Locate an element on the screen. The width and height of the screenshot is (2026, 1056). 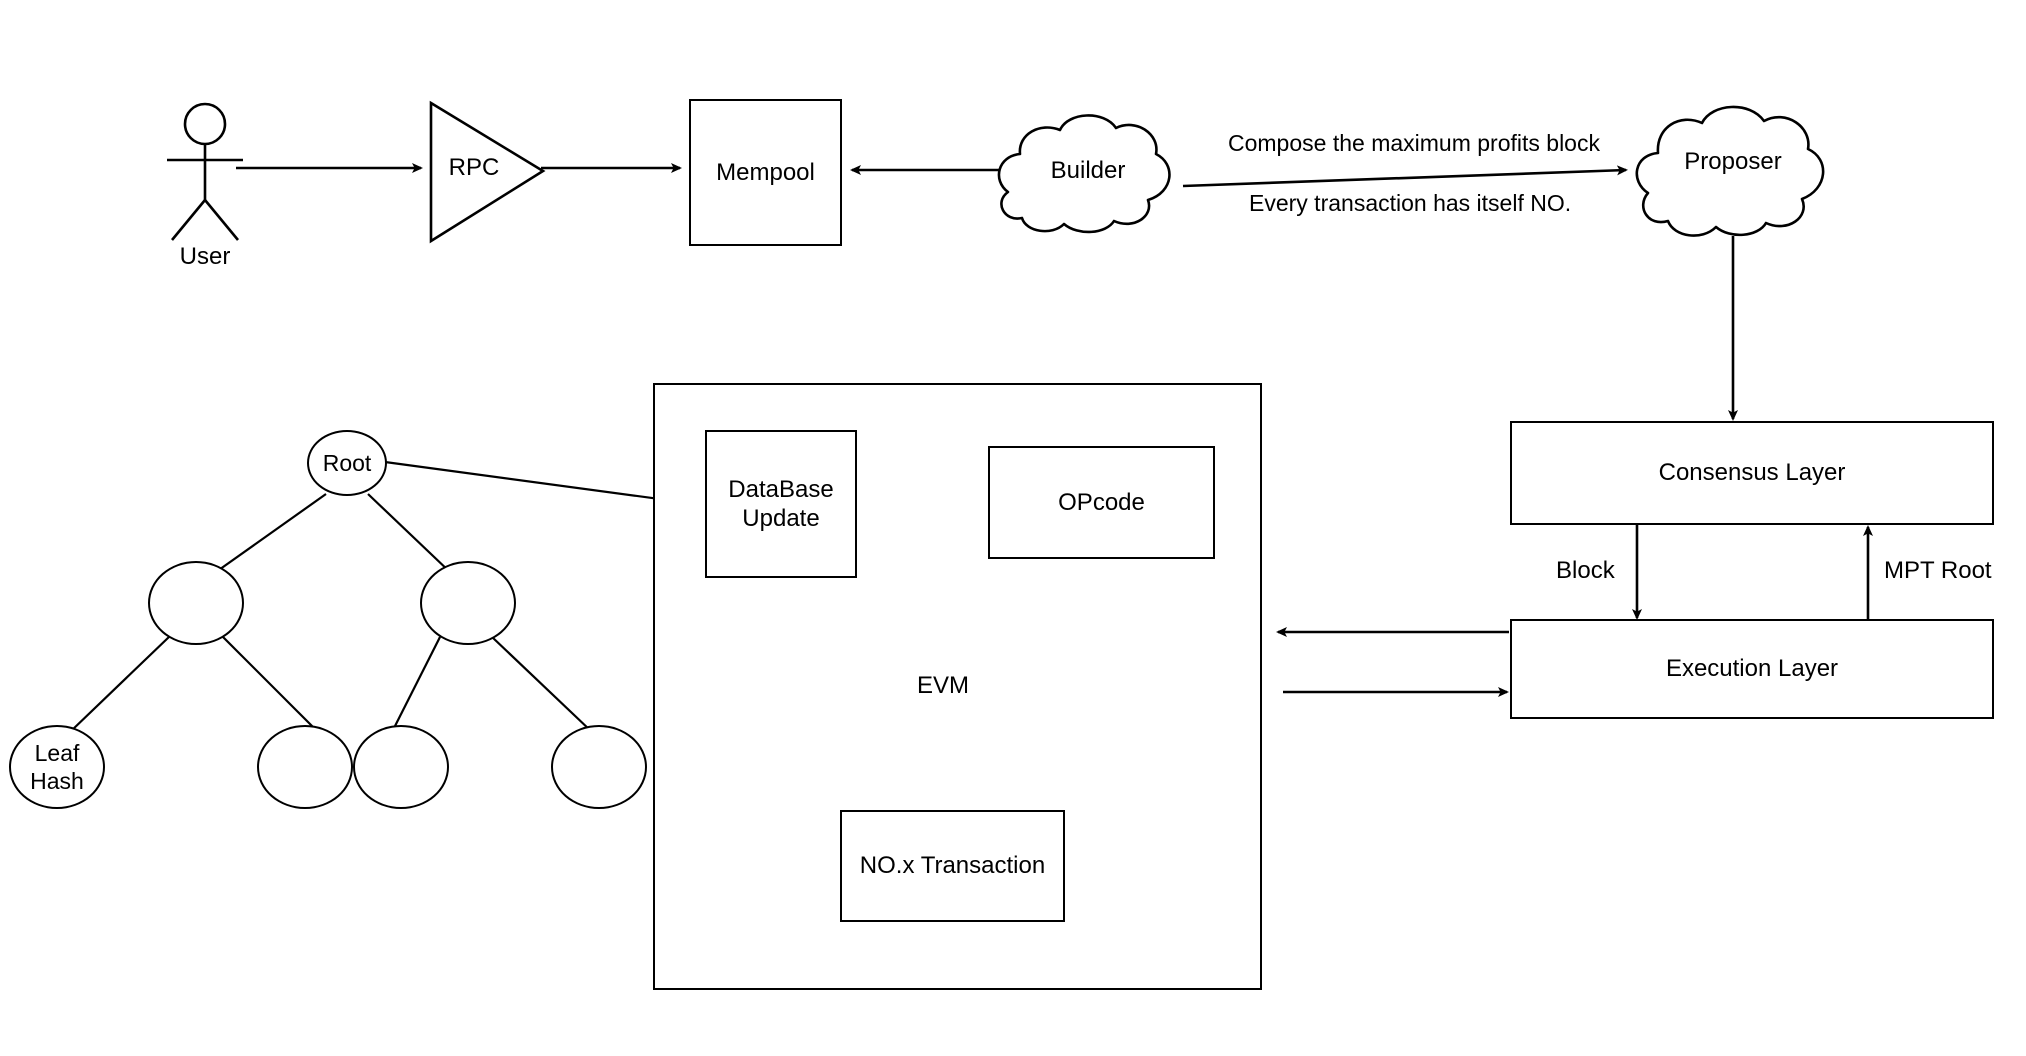
tree-leaf-hash-label-line1: Leaf is located at coordinates (57, 752).